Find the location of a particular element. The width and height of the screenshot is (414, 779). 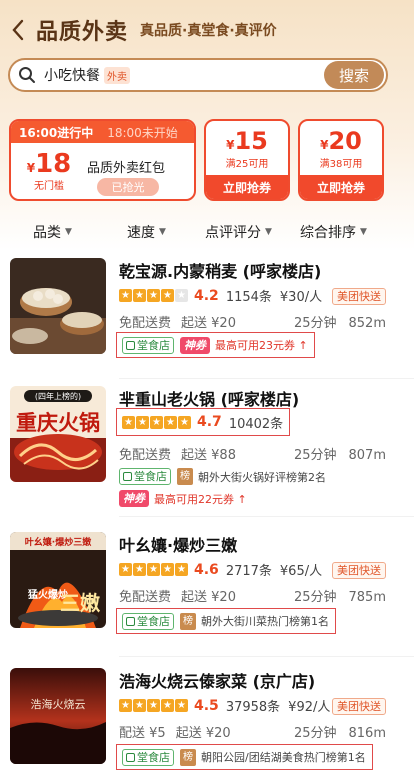

shop-thumbnail: (四年上榜的) 重庆火锅 is located at coordinates (58, 434).